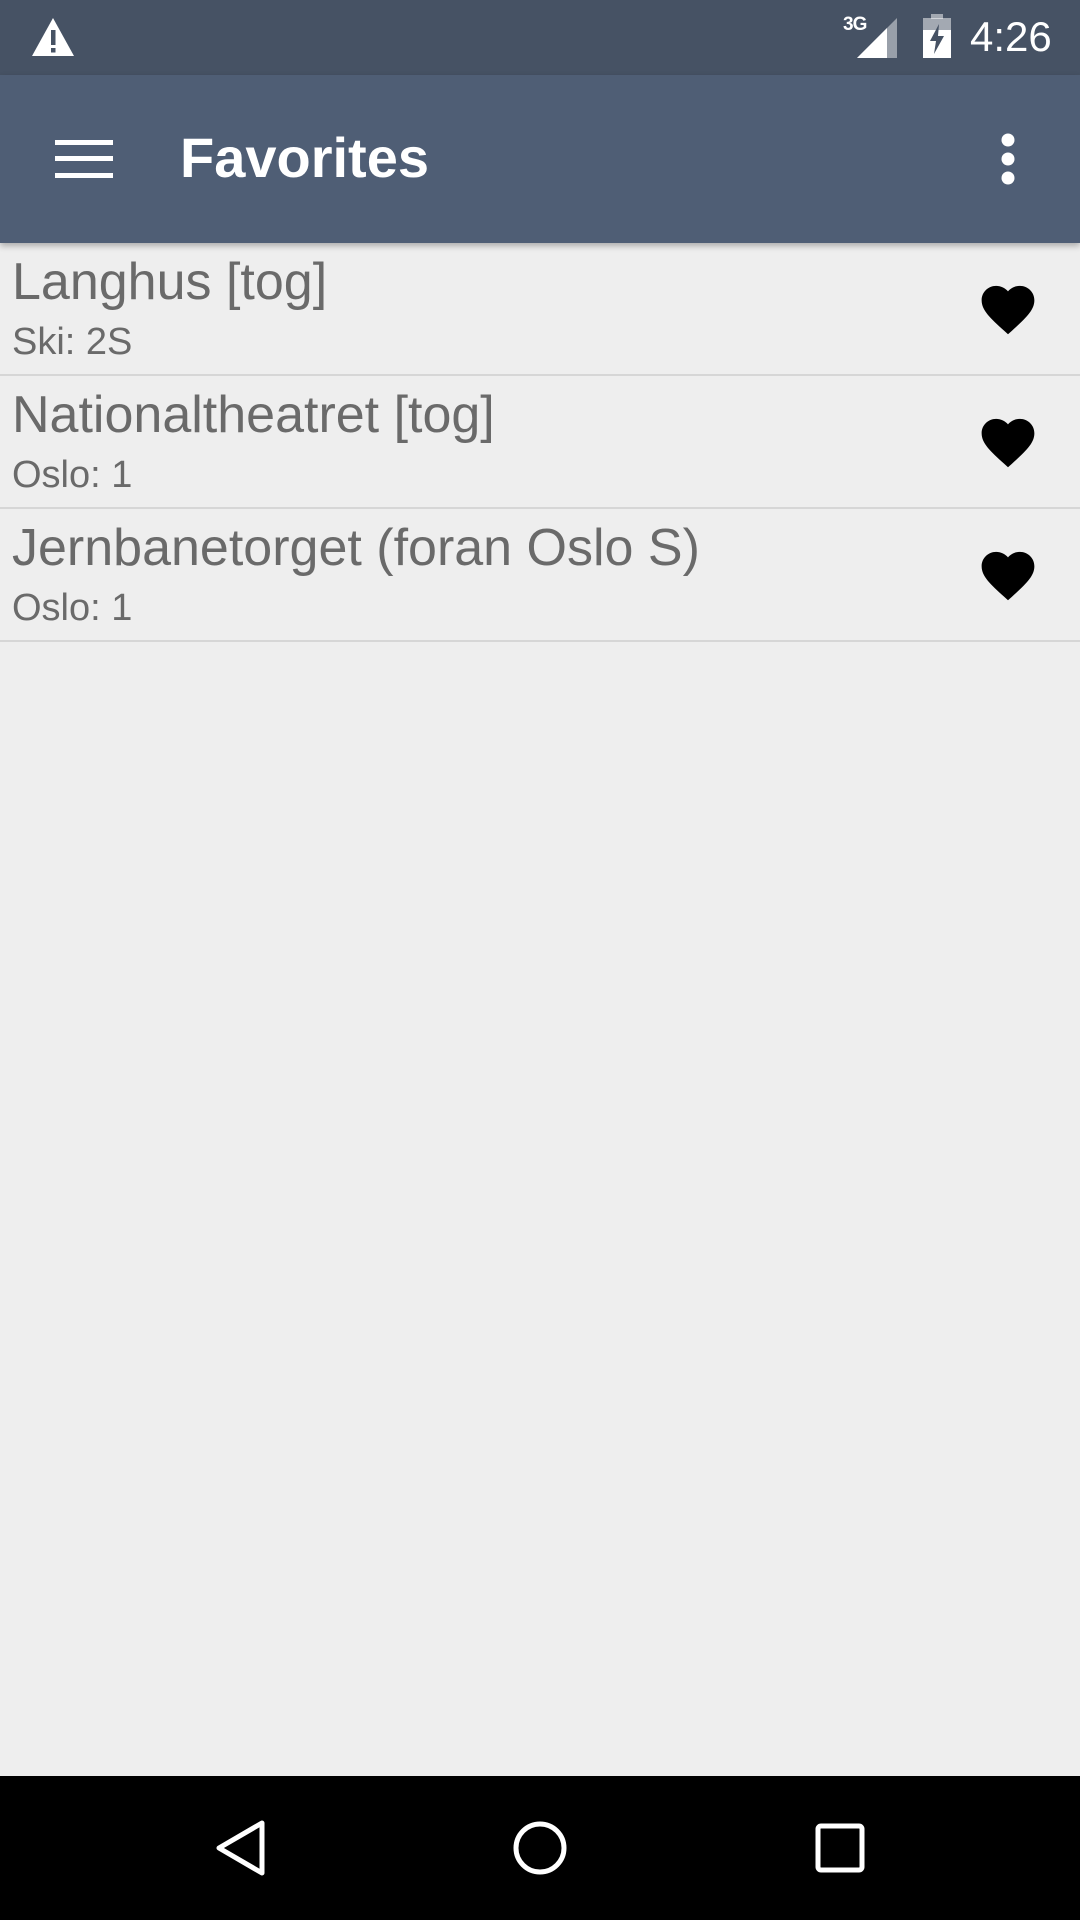 The image size is (1080, 1920). Describe the element at coordinates (540, 309) in the screenshot. I see `favorite-item: Langhus [tog] Ski: 2S` at that location.